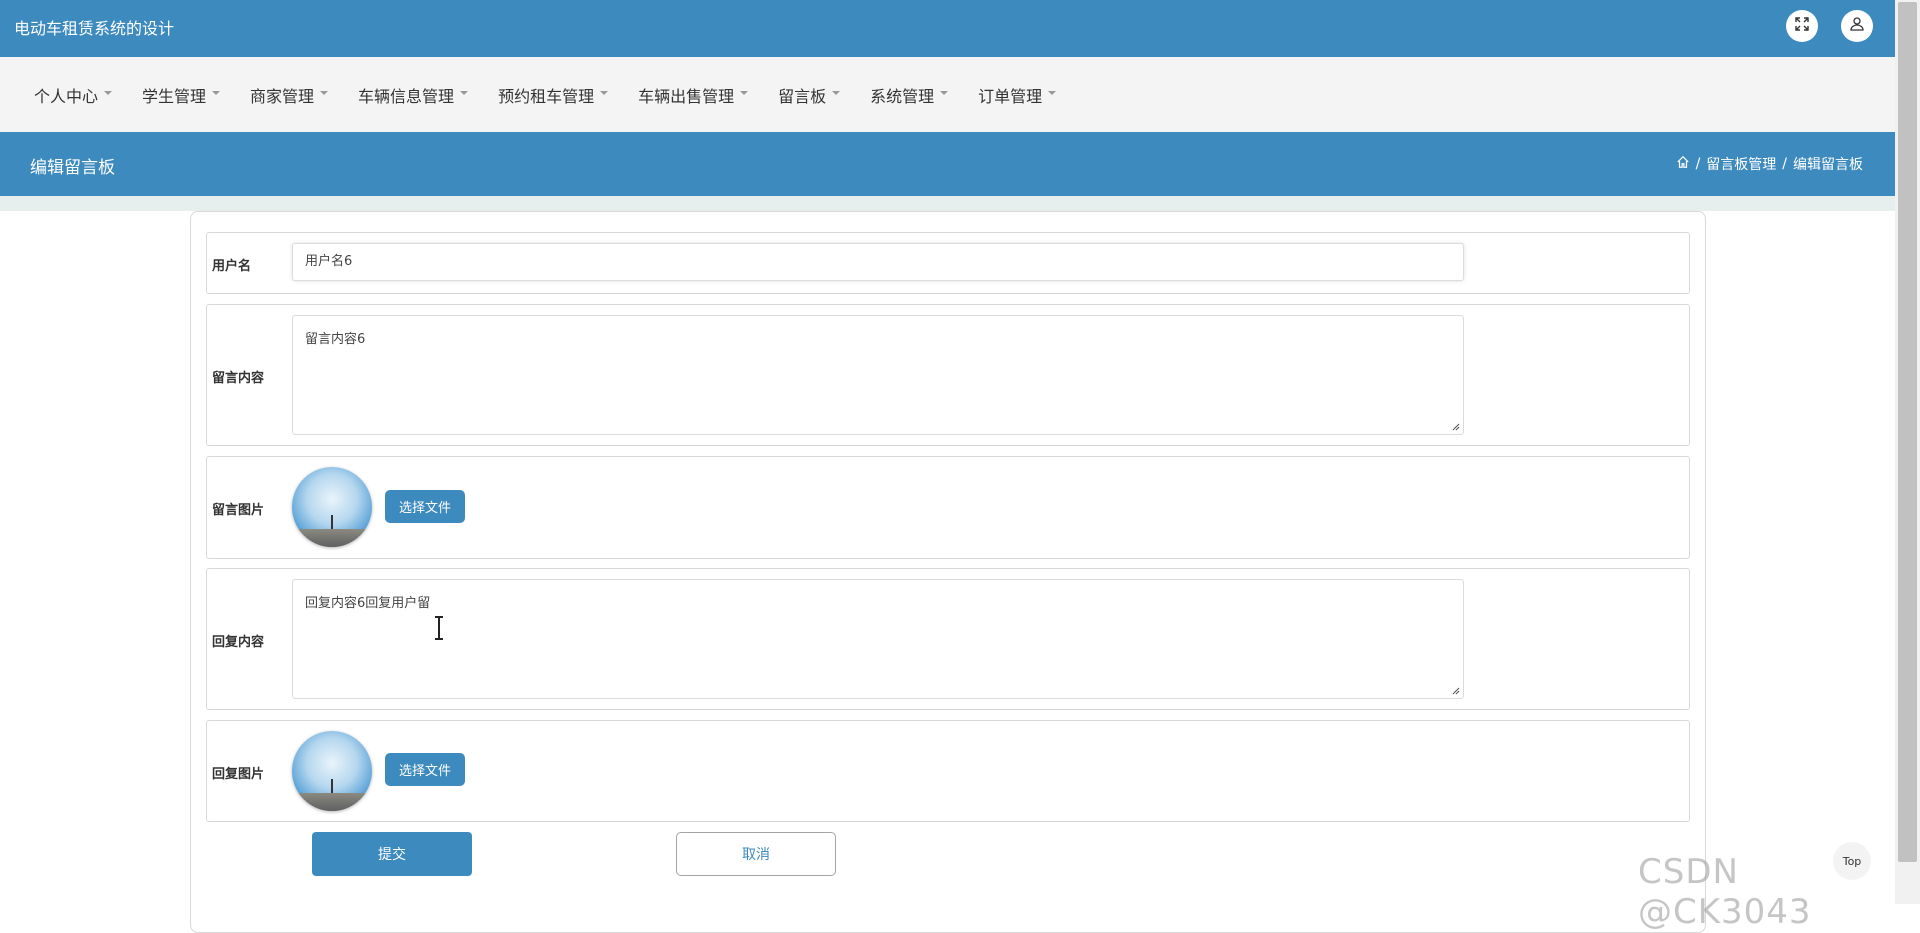  Describe the element at coordinates (902, 96) in the screenshot. I see `nav-item-label: 系统管理` at that location.